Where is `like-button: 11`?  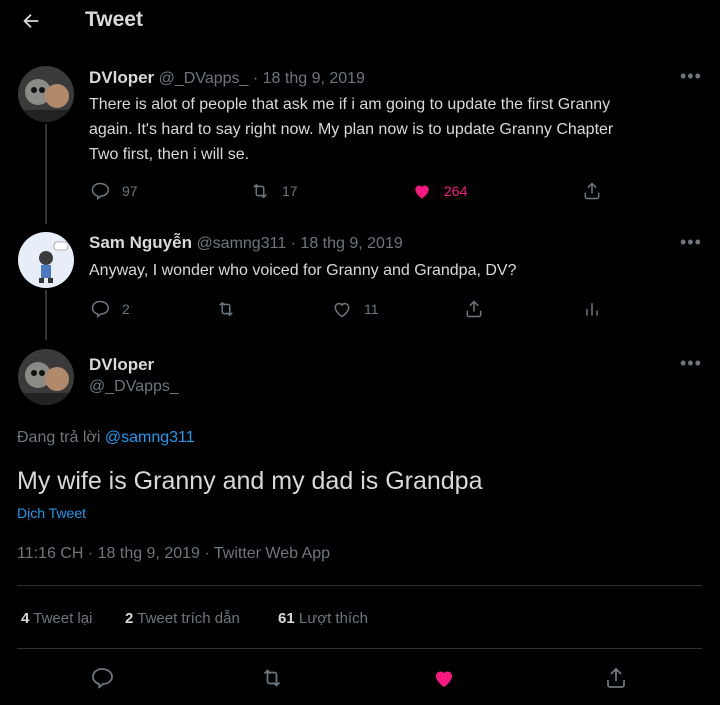
like-button: 11 is located at coordinates (355, 309).